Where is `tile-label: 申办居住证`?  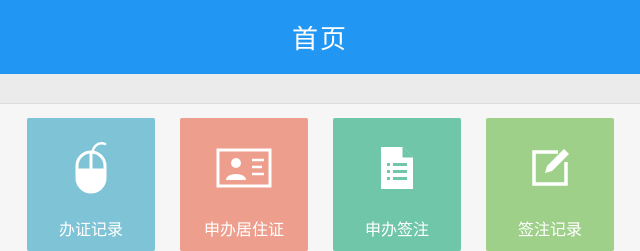
tile-label: 申办居住证 is located at coordinates (243, 229).